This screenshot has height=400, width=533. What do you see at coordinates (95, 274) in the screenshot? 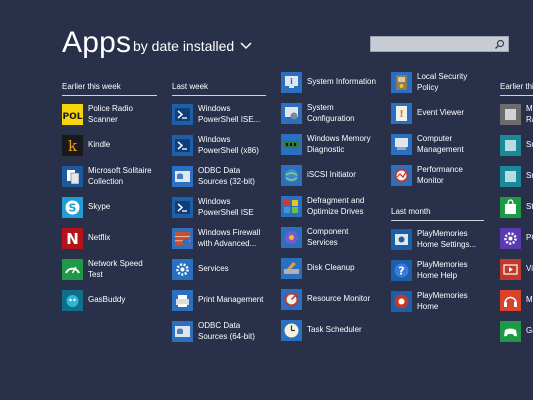
I see `app-label-line2: Test` at bounding box center [95, 274].